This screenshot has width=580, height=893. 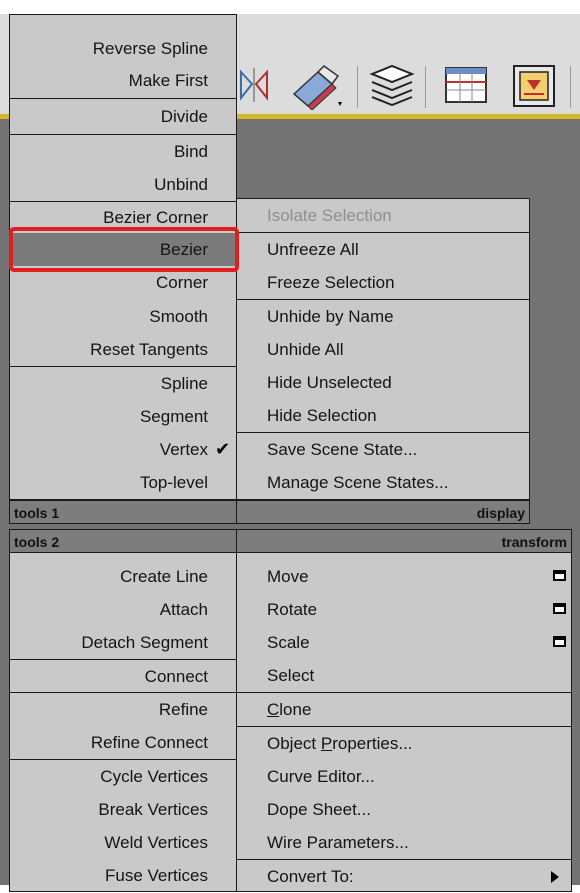 What do you see at coordinates (178, 316) in the screenshot?
I see `menu-item-smooth: Smooth` at bounding box center [178, 316].